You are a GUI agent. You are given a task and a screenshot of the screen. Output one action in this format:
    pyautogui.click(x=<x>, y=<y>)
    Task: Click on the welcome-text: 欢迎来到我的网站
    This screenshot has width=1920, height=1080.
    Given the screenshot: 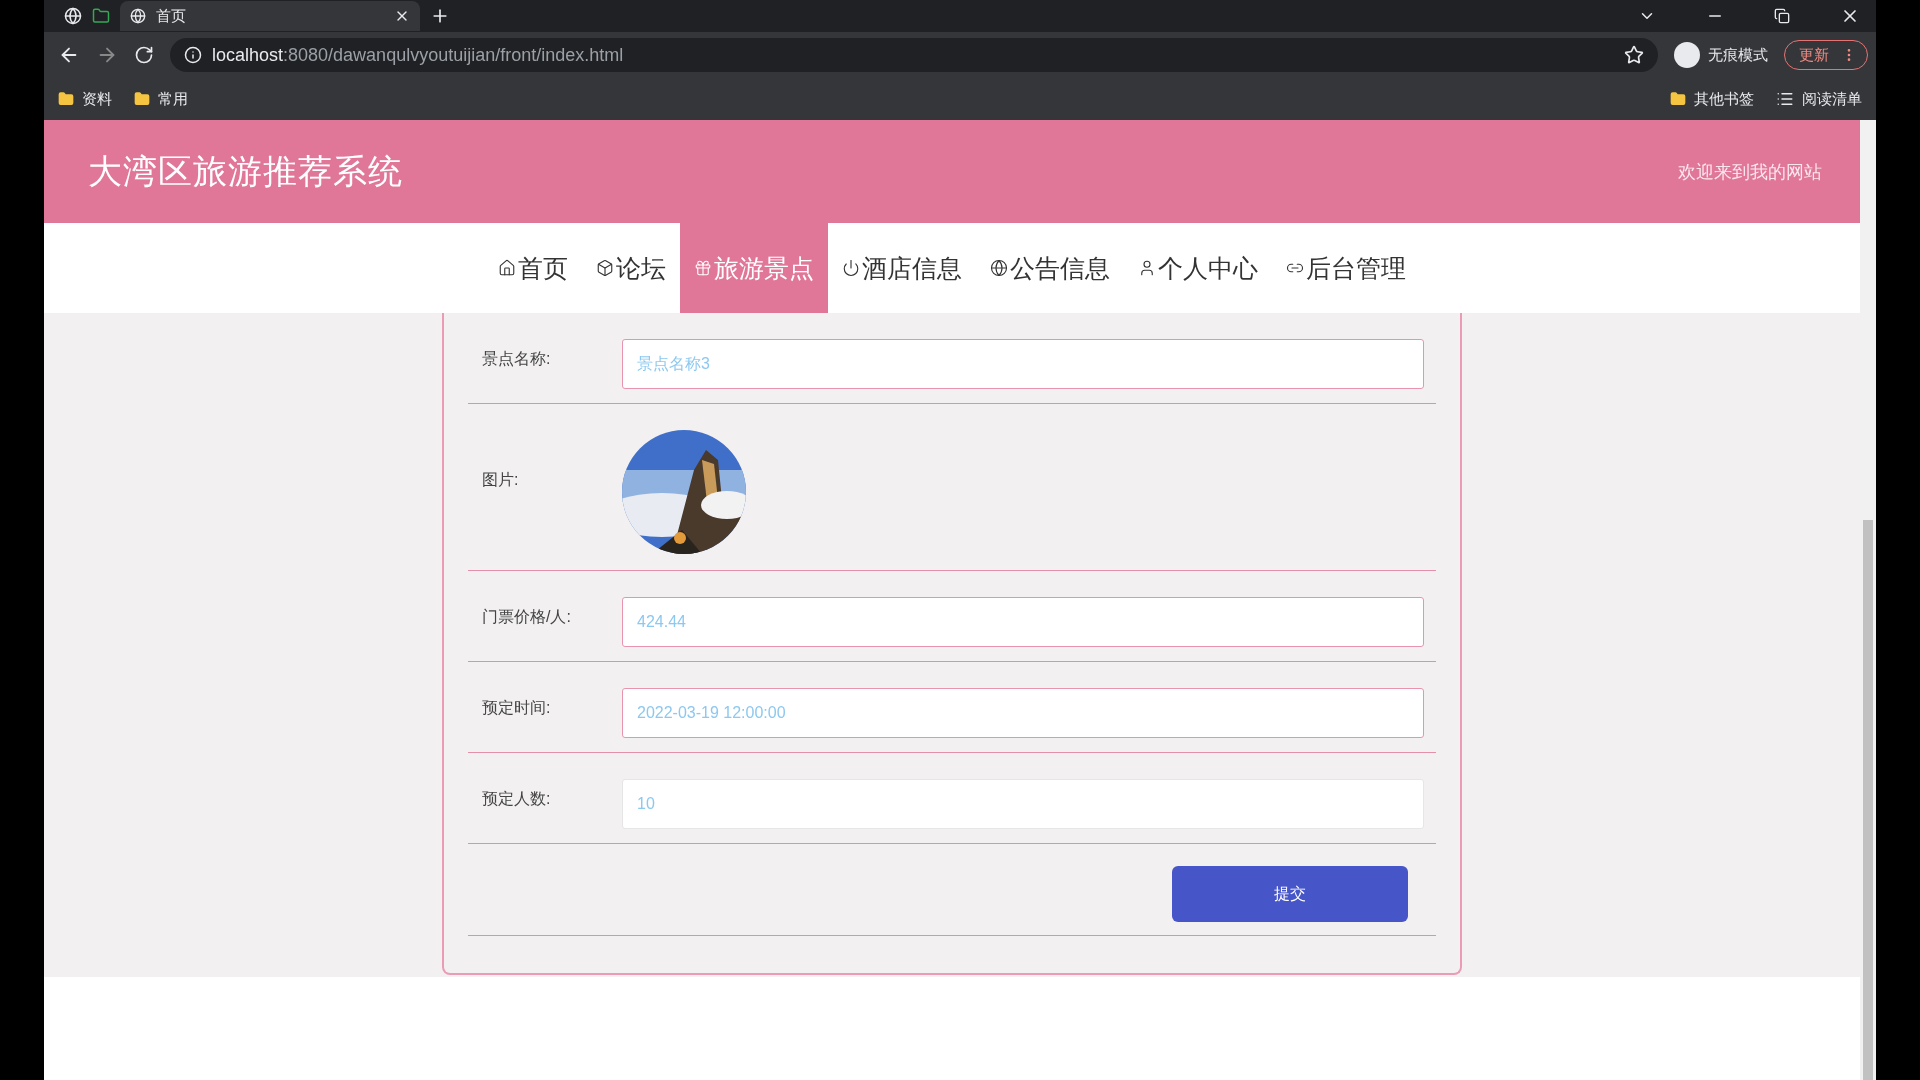 What is the action you would take?
    pyautogui.click(x=1750, y=172)
    